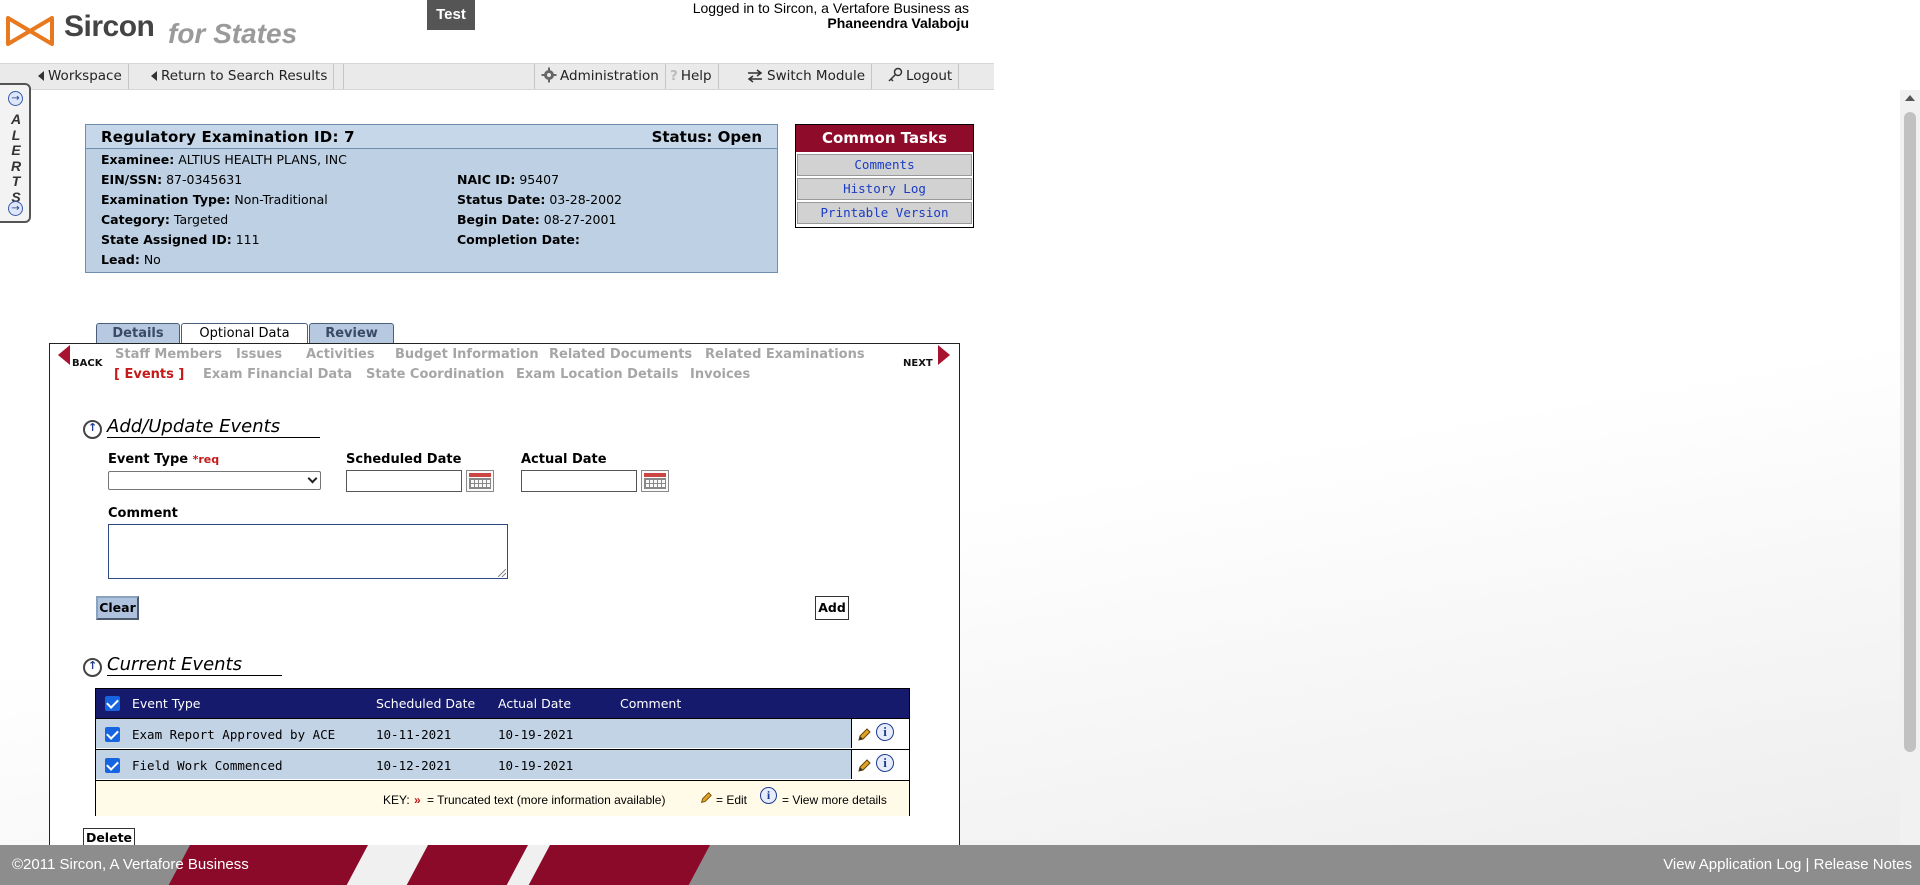 Image resolution: width=1920 pixels, height=885 pixels. I want to click on common-tasks-title: Common Tasks, so click(884, 138).